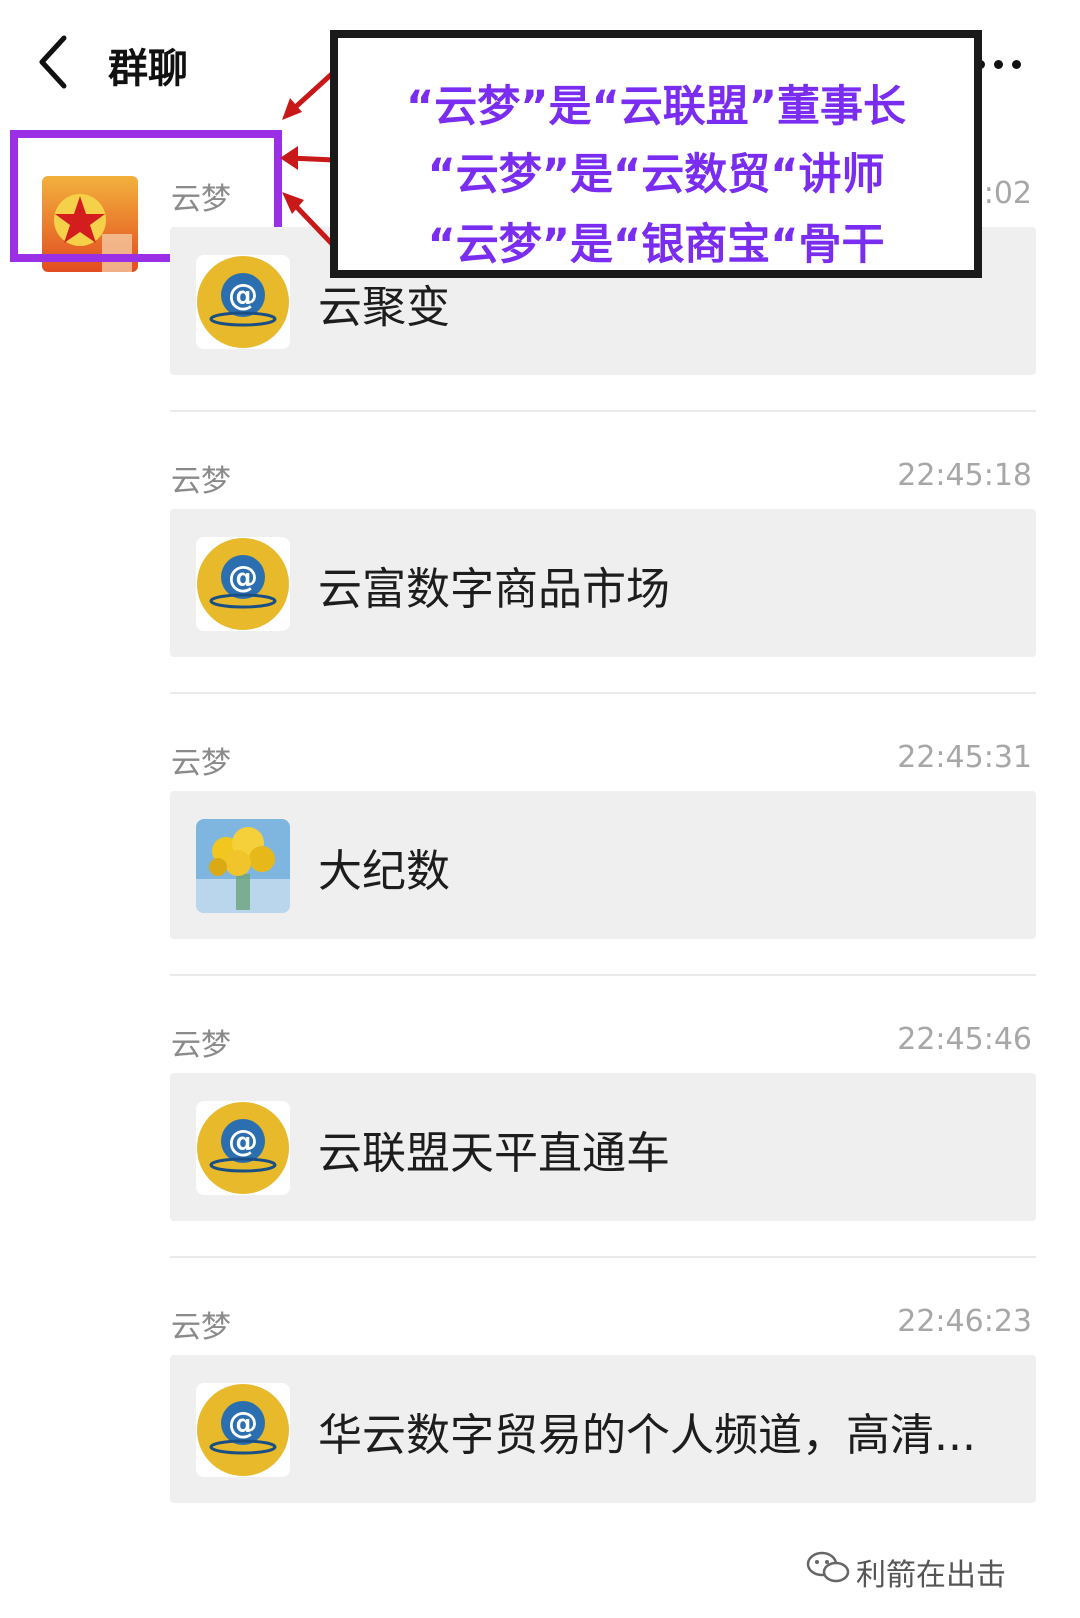  Describe the element at coordinates (494, 1153) in the screenshot. I see `card-title: 云联盟天平直通车` at that location.